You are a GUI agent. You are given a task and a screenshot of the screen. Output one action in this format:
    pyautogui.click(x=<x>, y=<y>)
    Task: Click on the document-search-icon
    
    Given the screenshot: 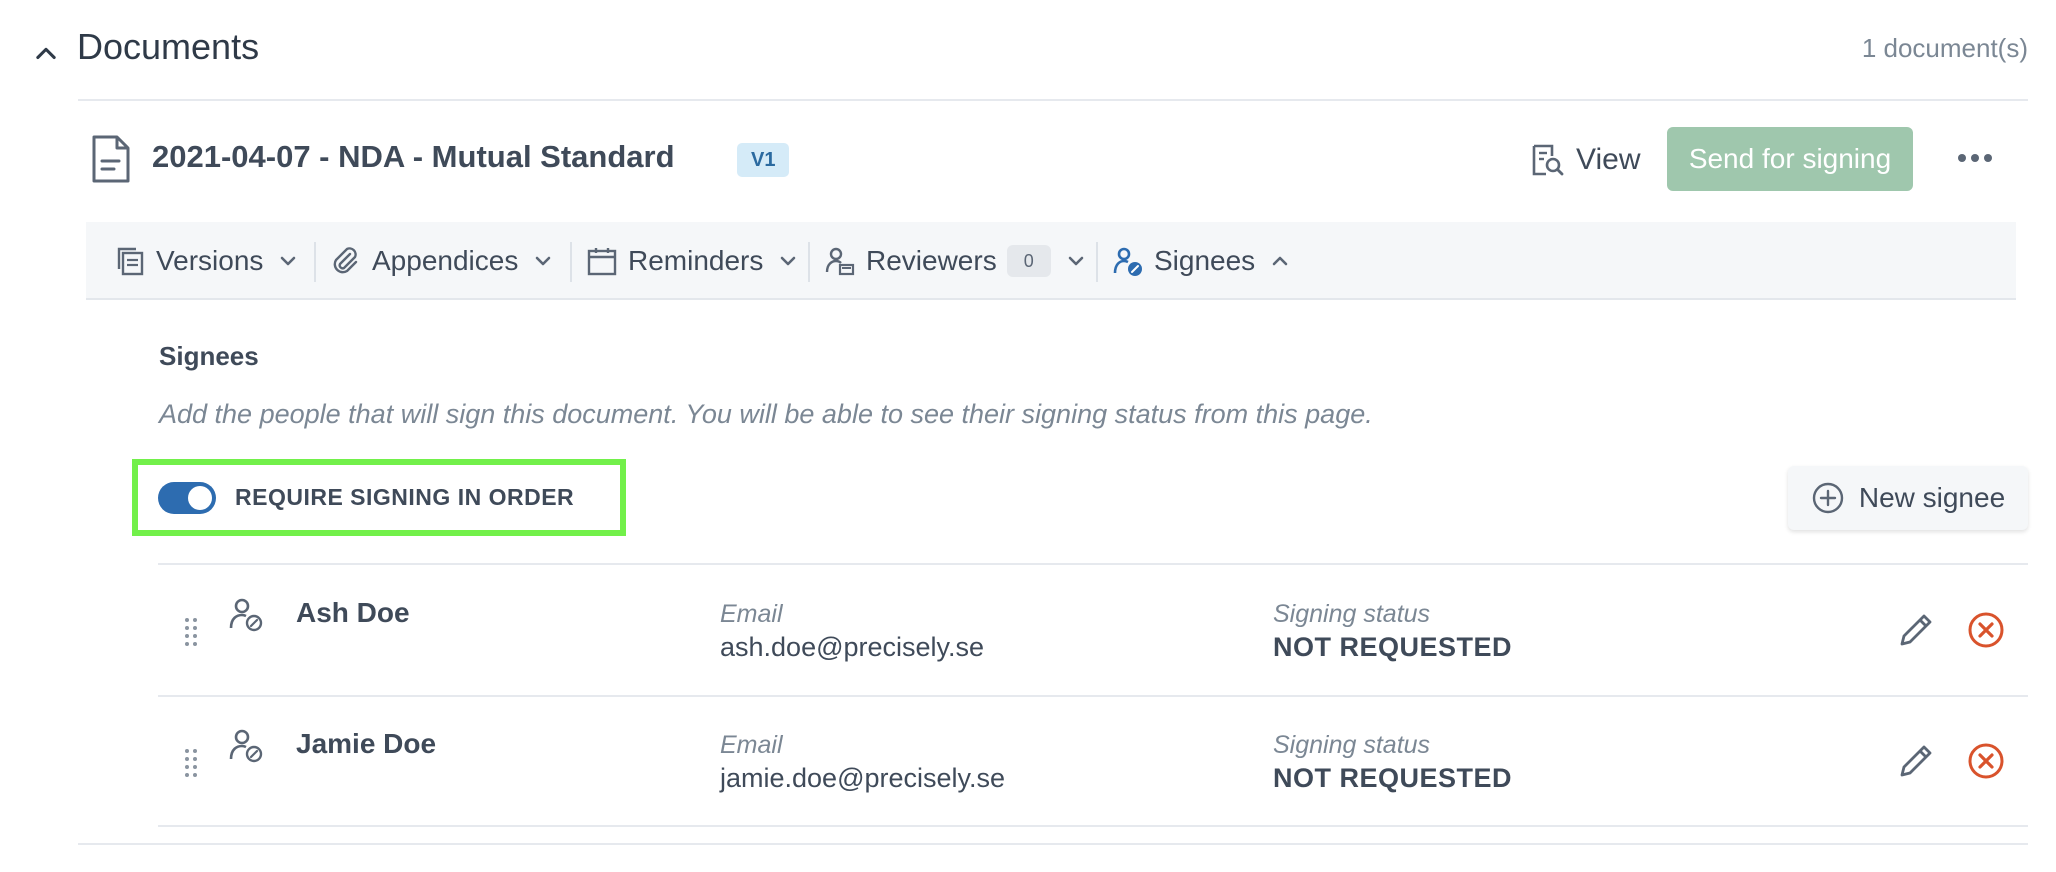 What is the action you would take?
    pyautogui.click(x=1548, y=160)
    